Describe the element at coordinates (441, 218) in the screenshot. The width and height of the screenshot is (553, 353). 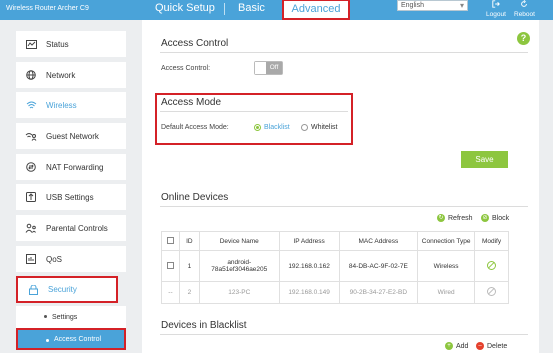
I see `refresh-icon: ↻` at that location.